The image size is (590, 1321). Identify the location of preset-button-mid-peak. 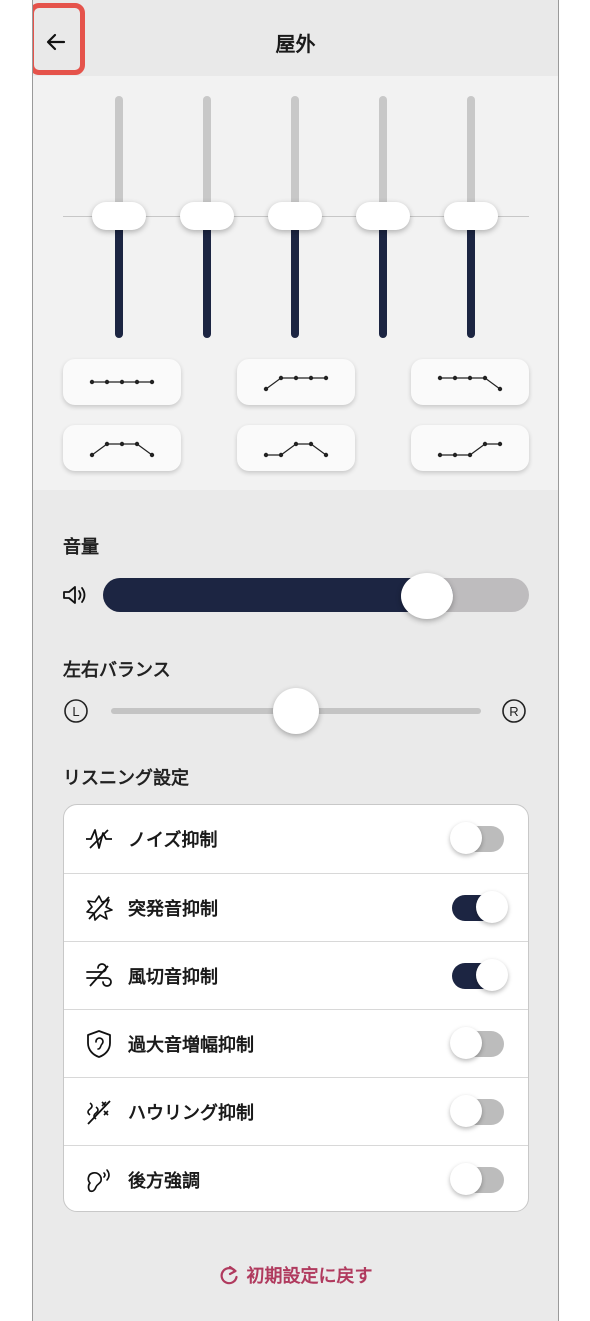
(296, 448).